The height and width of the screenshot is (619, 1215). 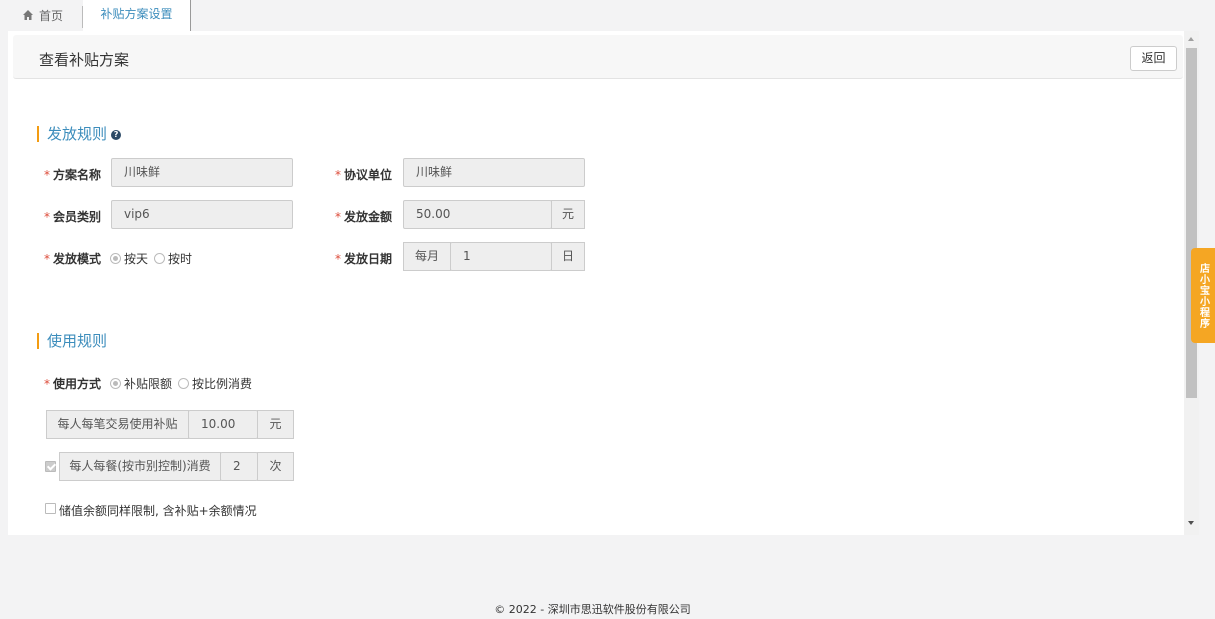 I want to click on per-txn-label: 每人每笔交易使用补贴, so click(x=117, y=424).